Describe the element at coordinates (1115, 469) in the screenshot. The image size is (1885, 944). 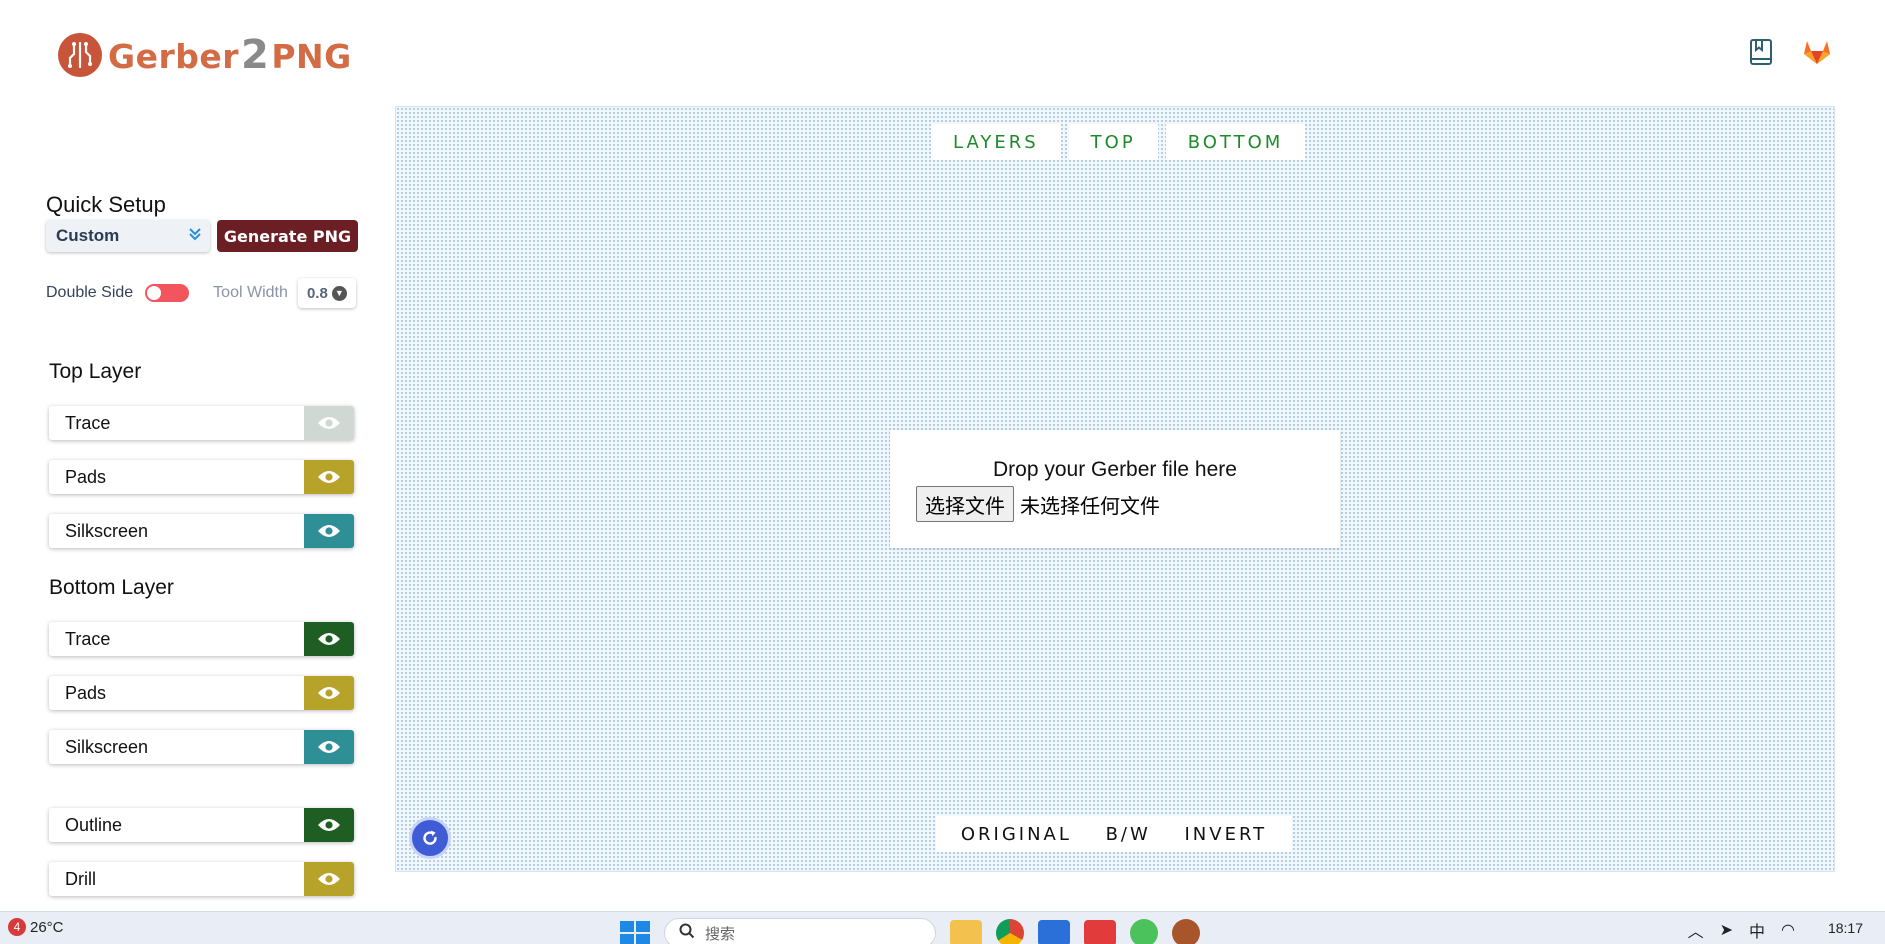
I see `drop-zone-title: Drop your Gerber file here` at that location.